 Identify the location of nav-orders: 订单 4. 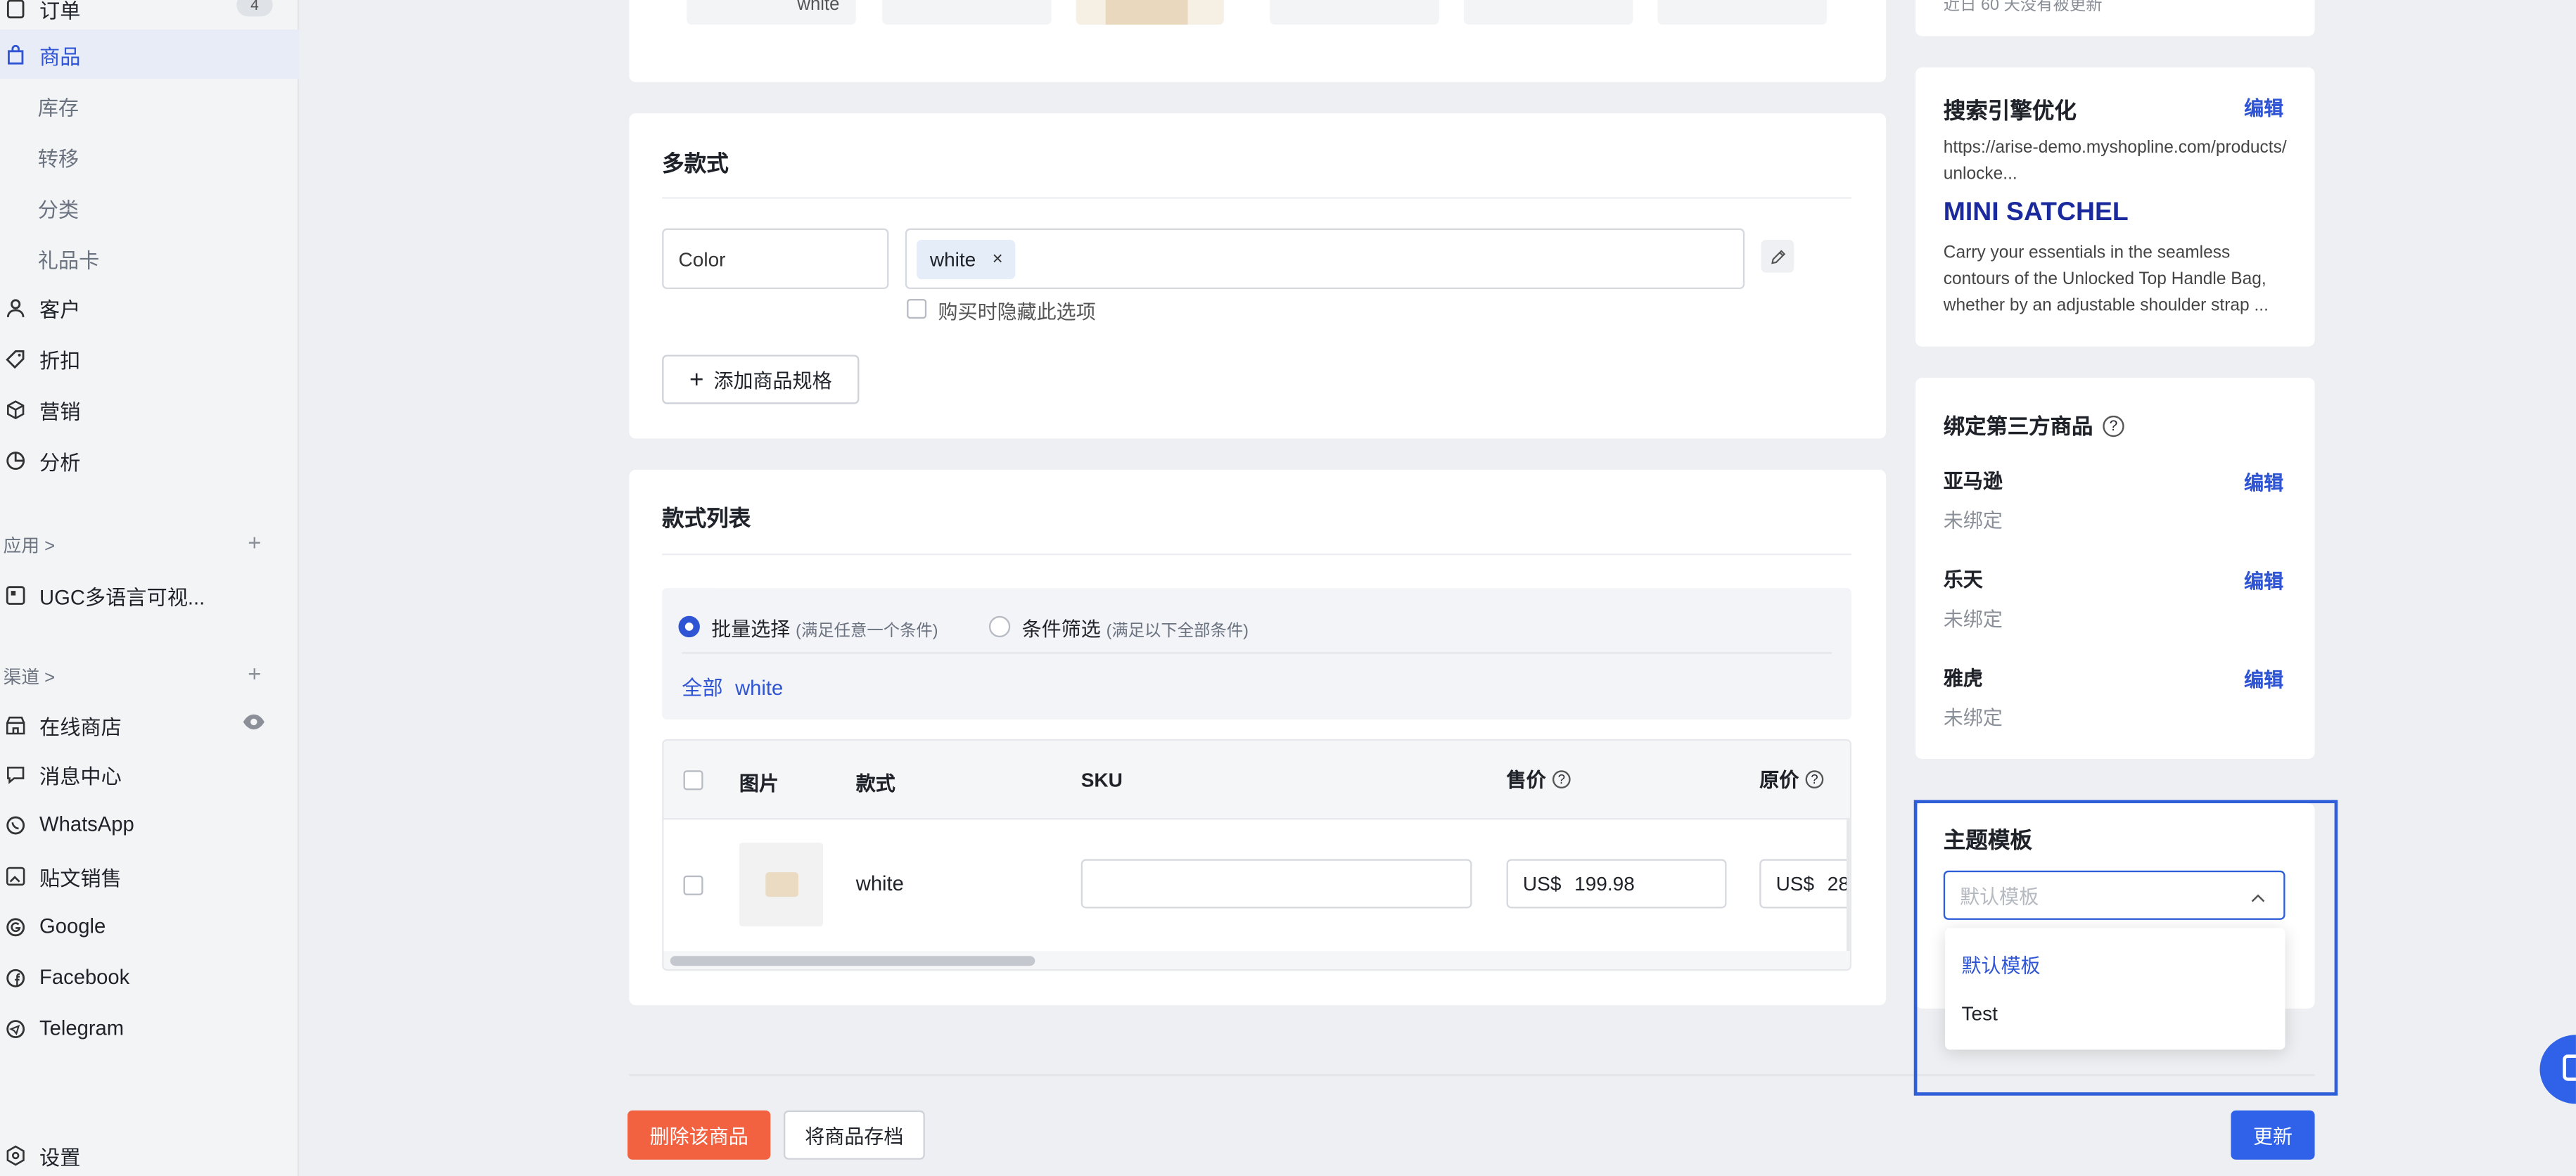
(149, 16).